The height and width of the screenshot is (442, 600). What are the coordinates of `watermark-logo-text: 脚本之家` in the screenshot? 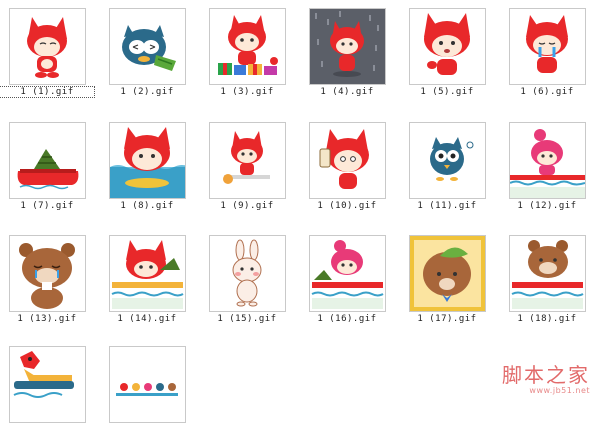 It's located at (546, 375).